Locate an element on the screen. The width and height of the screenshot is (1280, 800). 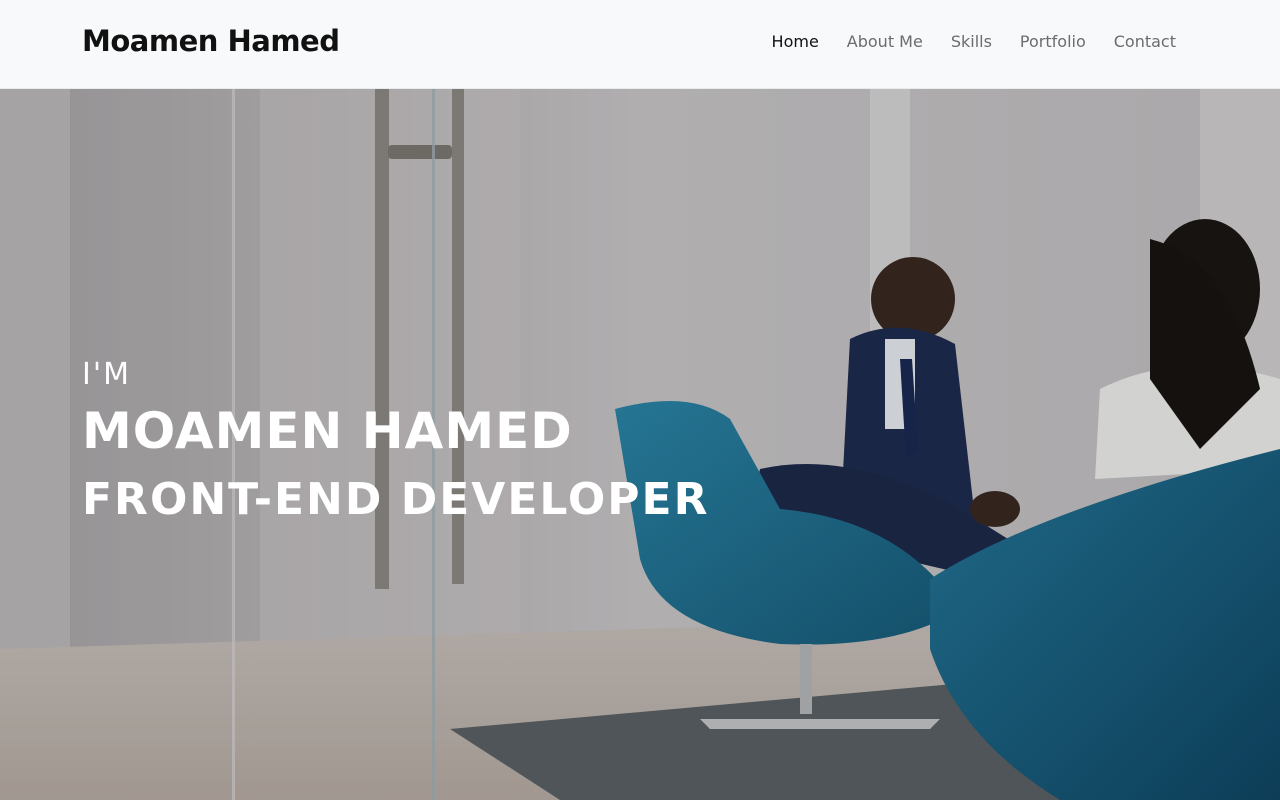
nav-menu: Home About Me Skills Portfolio Contact is located at coordinates (974, 41).